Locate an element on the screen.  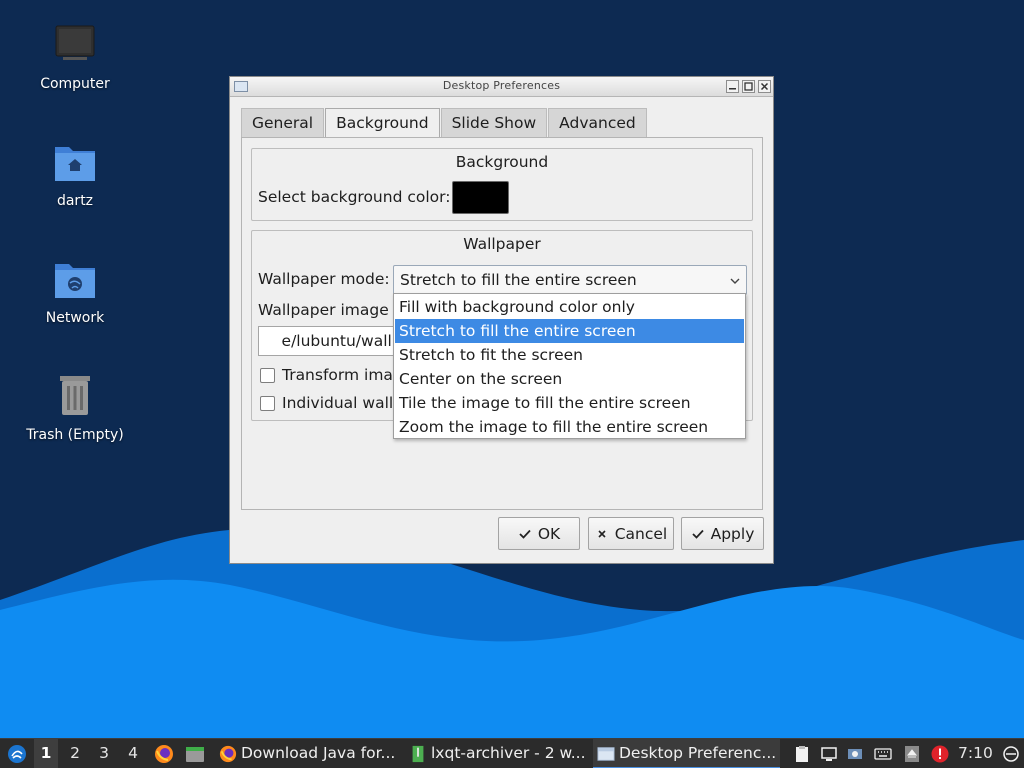
maximize-icon is located at coordinates (748, 86).